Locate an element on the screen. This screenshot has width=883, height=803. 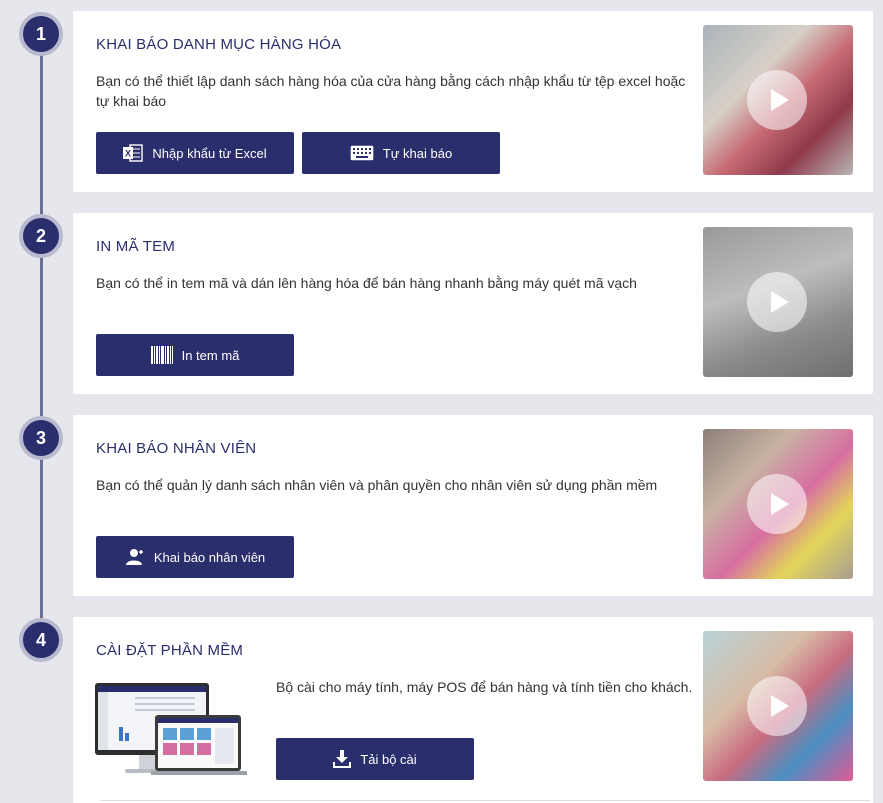
add-user-icon is located at coordinates (135, 557).